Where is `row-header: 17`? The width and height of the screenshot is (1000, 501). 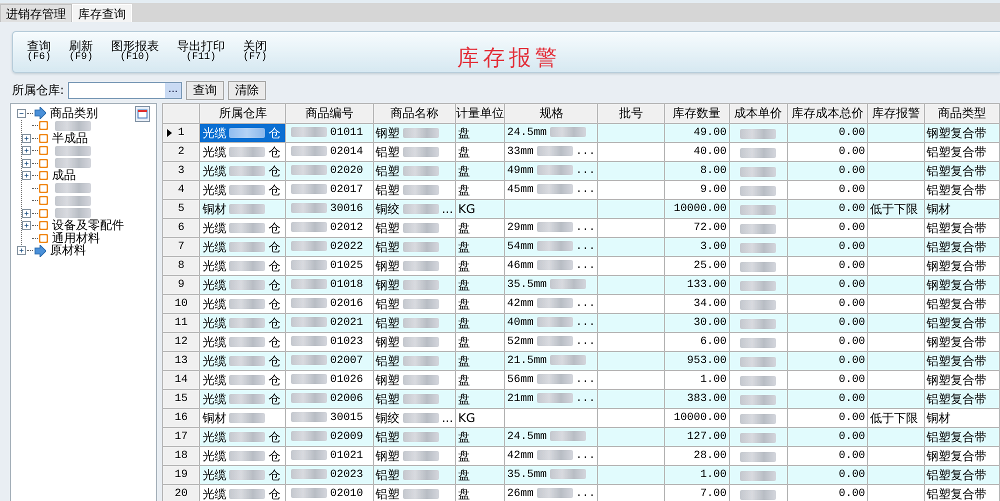
row-header: 17 is located at coordinates (181, 437).